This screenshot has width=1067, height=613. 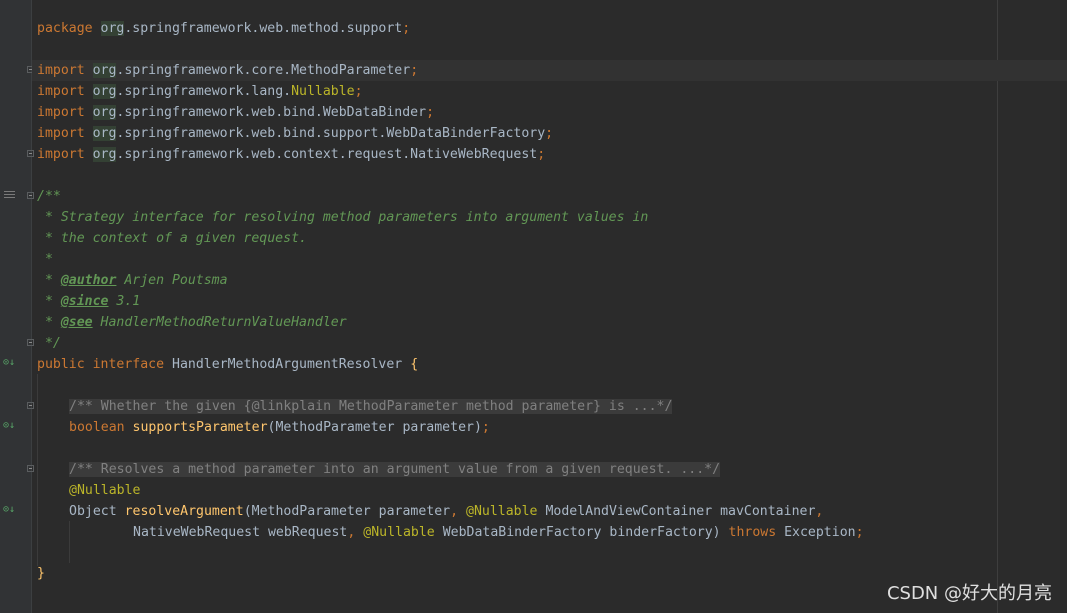 What do you see at coordinates (263, 70) in the screenshot?
I see `import-path: .springframework.core.MethodParameter` at bounding box center [263, 70].